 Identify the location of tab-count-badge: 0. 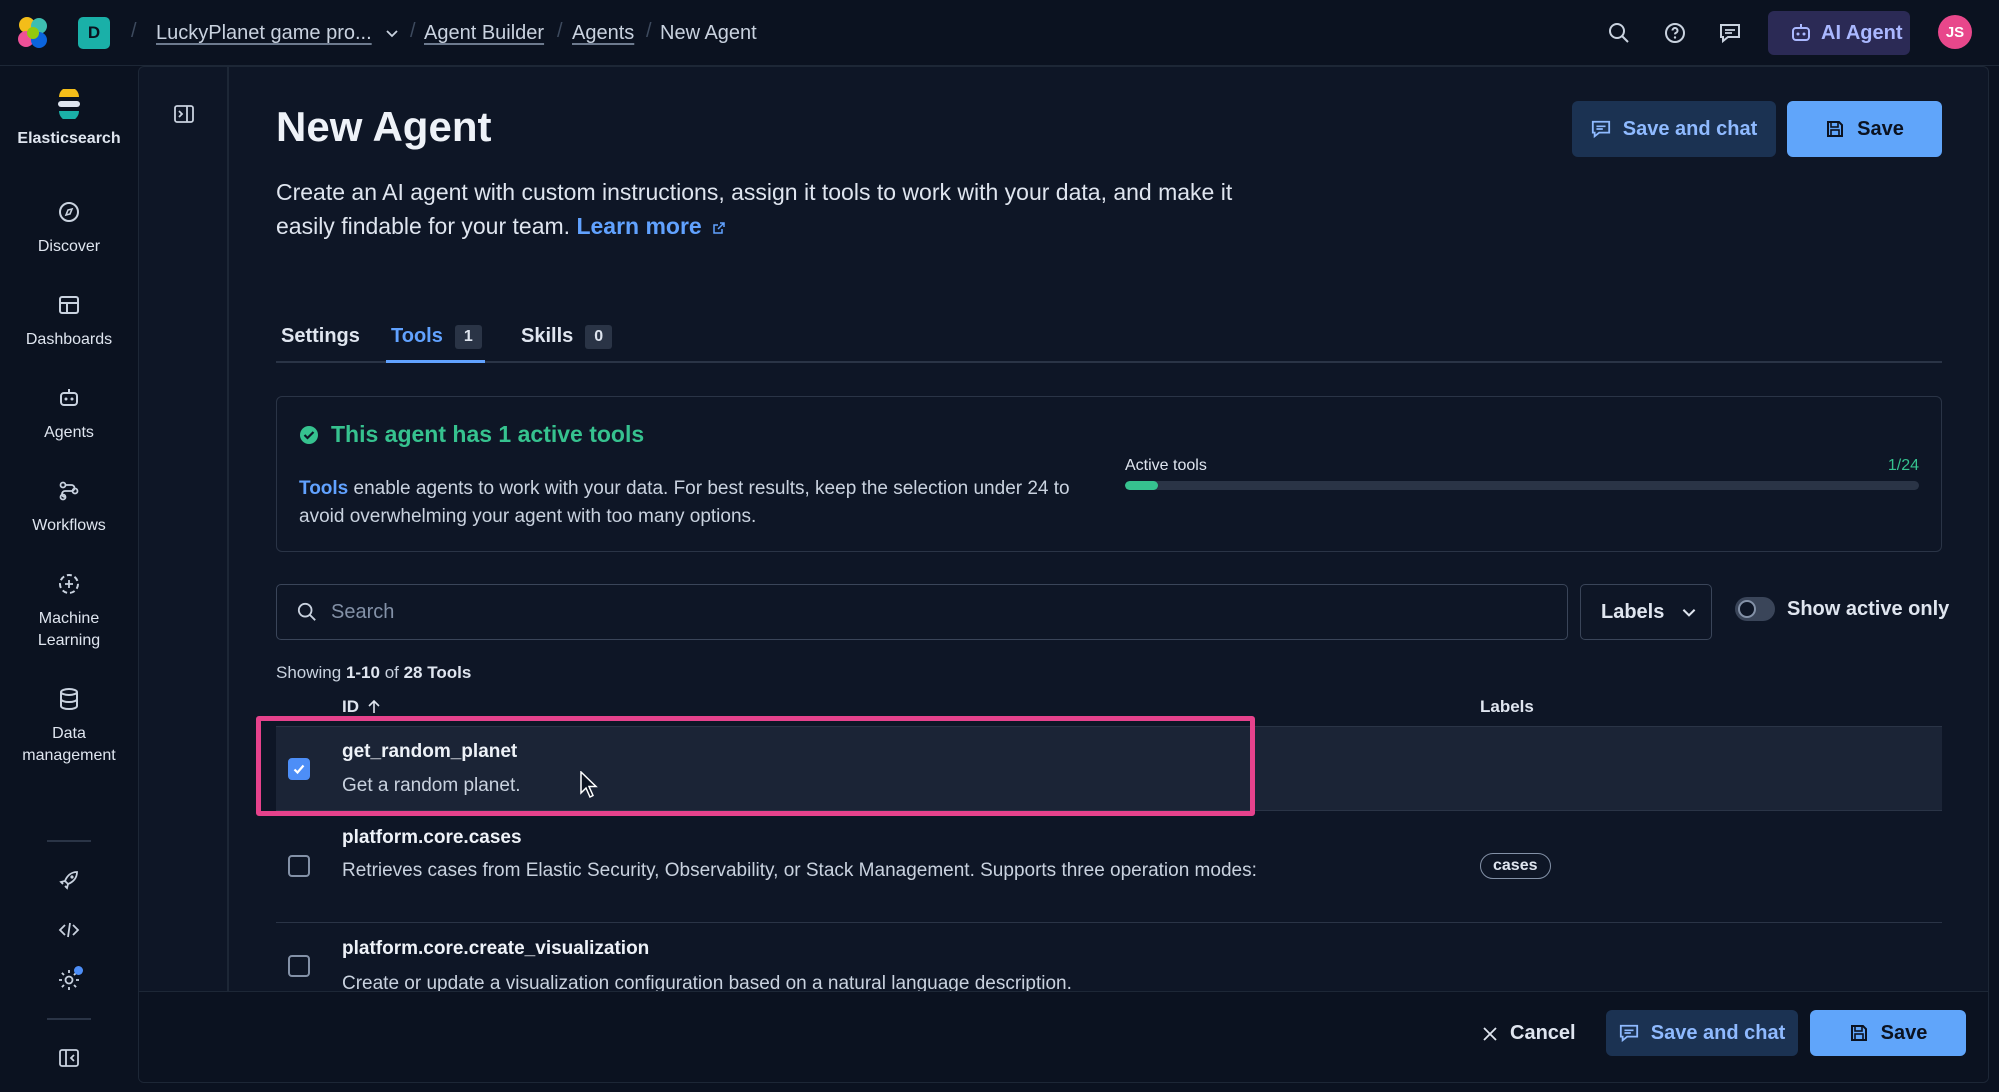
(599, 337).